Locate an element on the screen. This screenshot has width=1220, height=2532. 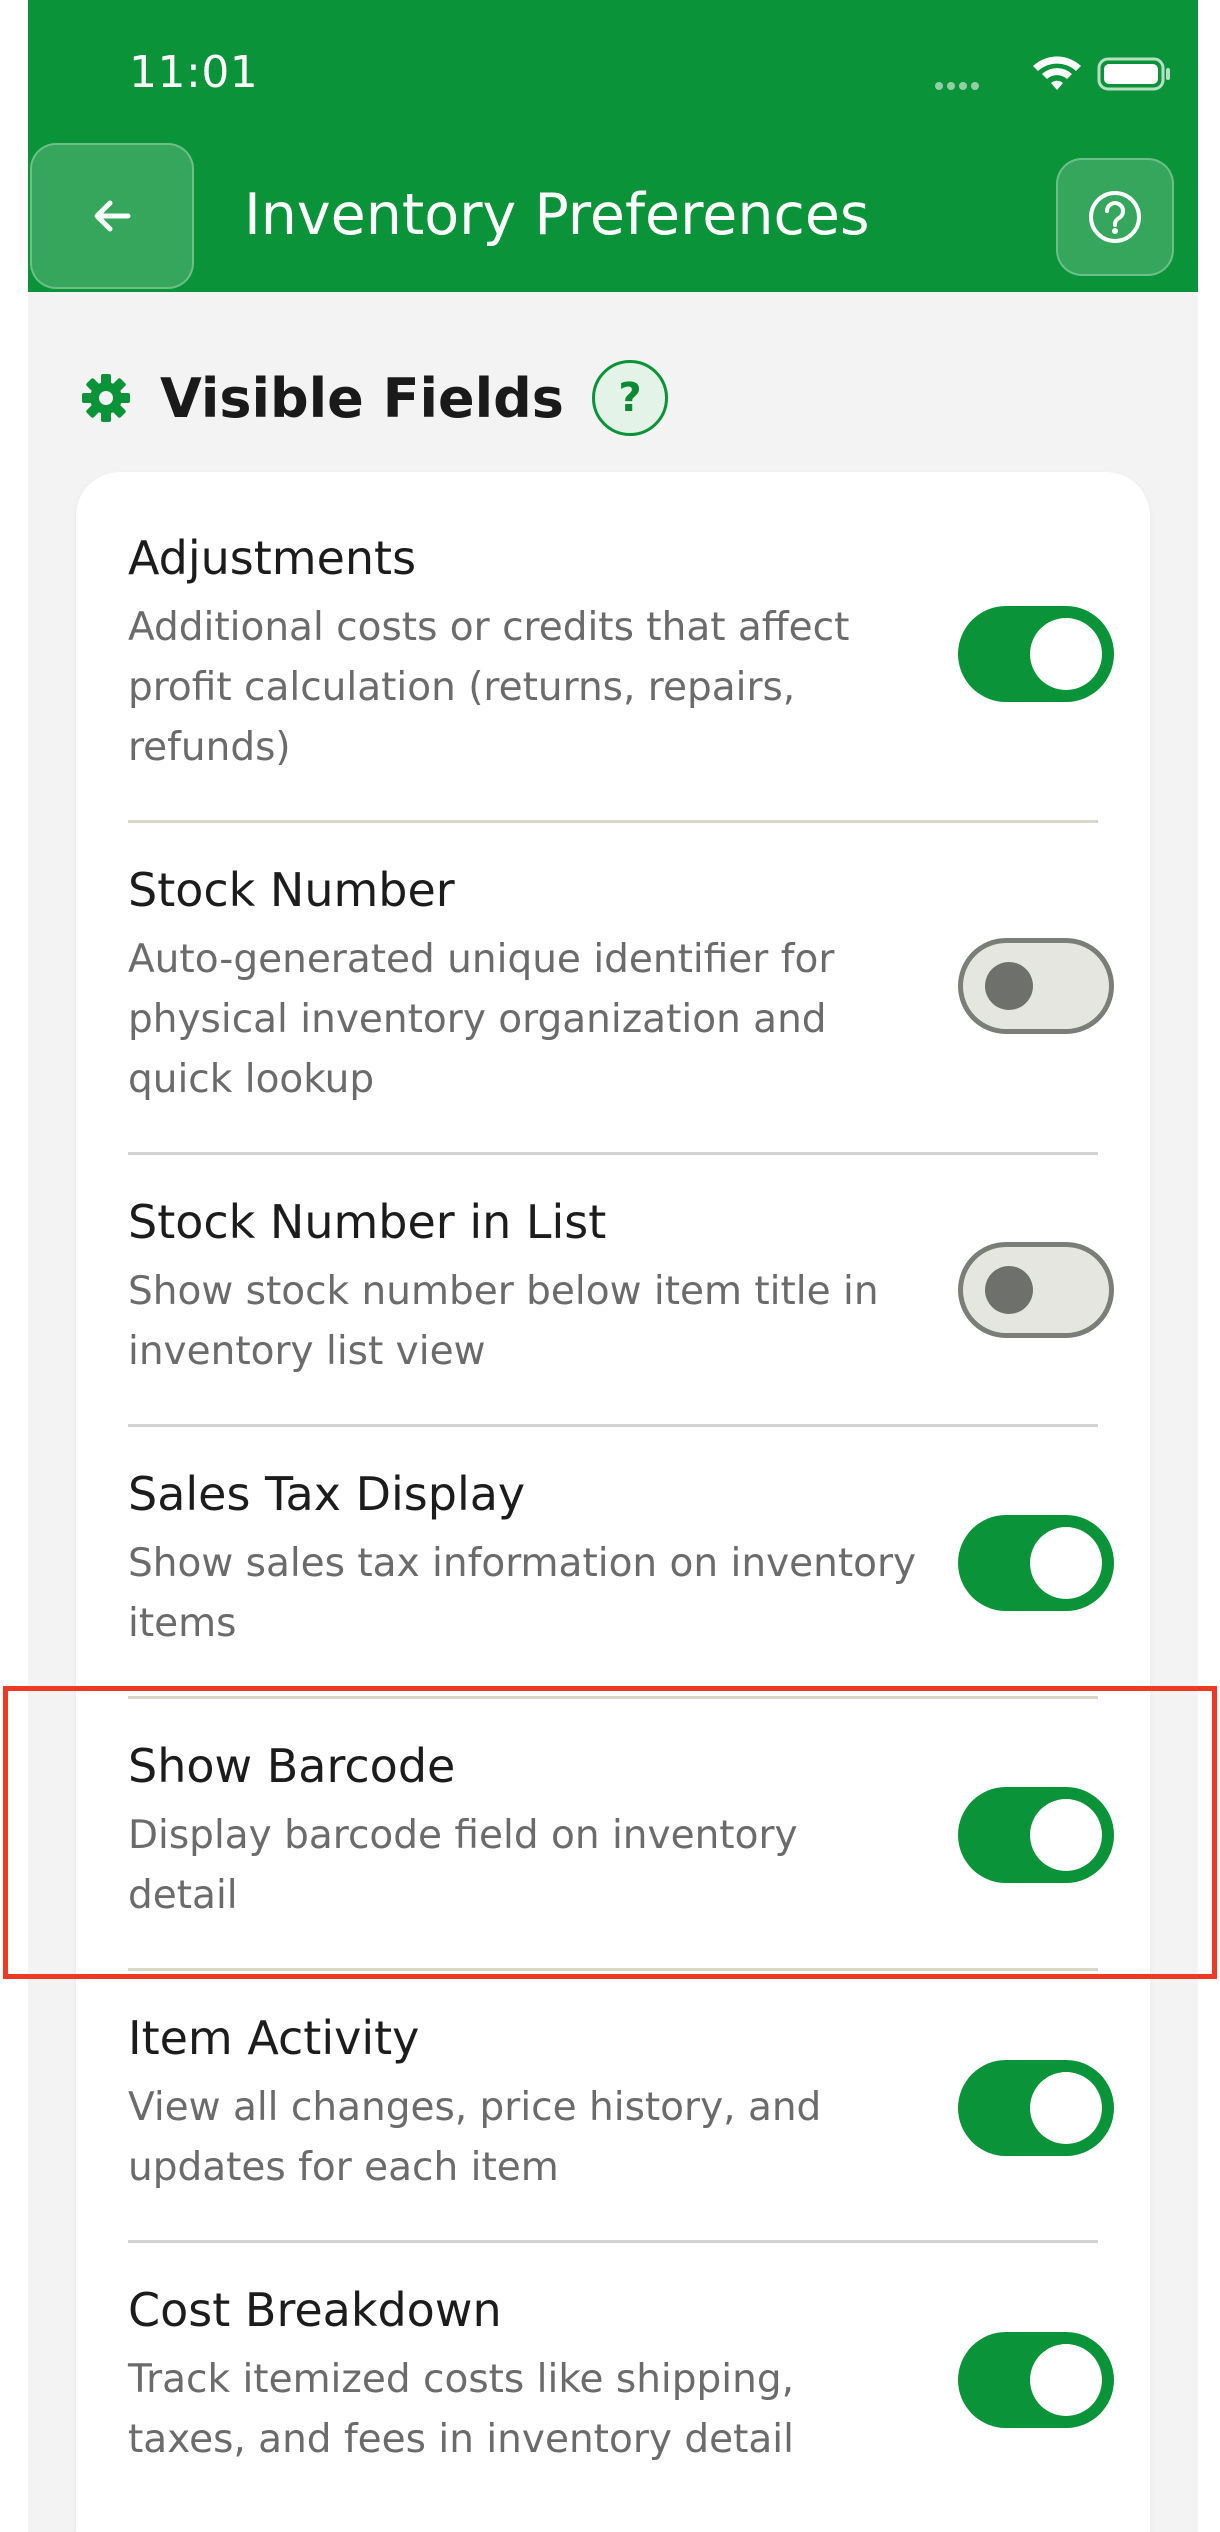
toggle-stock-number is located at coordinates (1036, 986).